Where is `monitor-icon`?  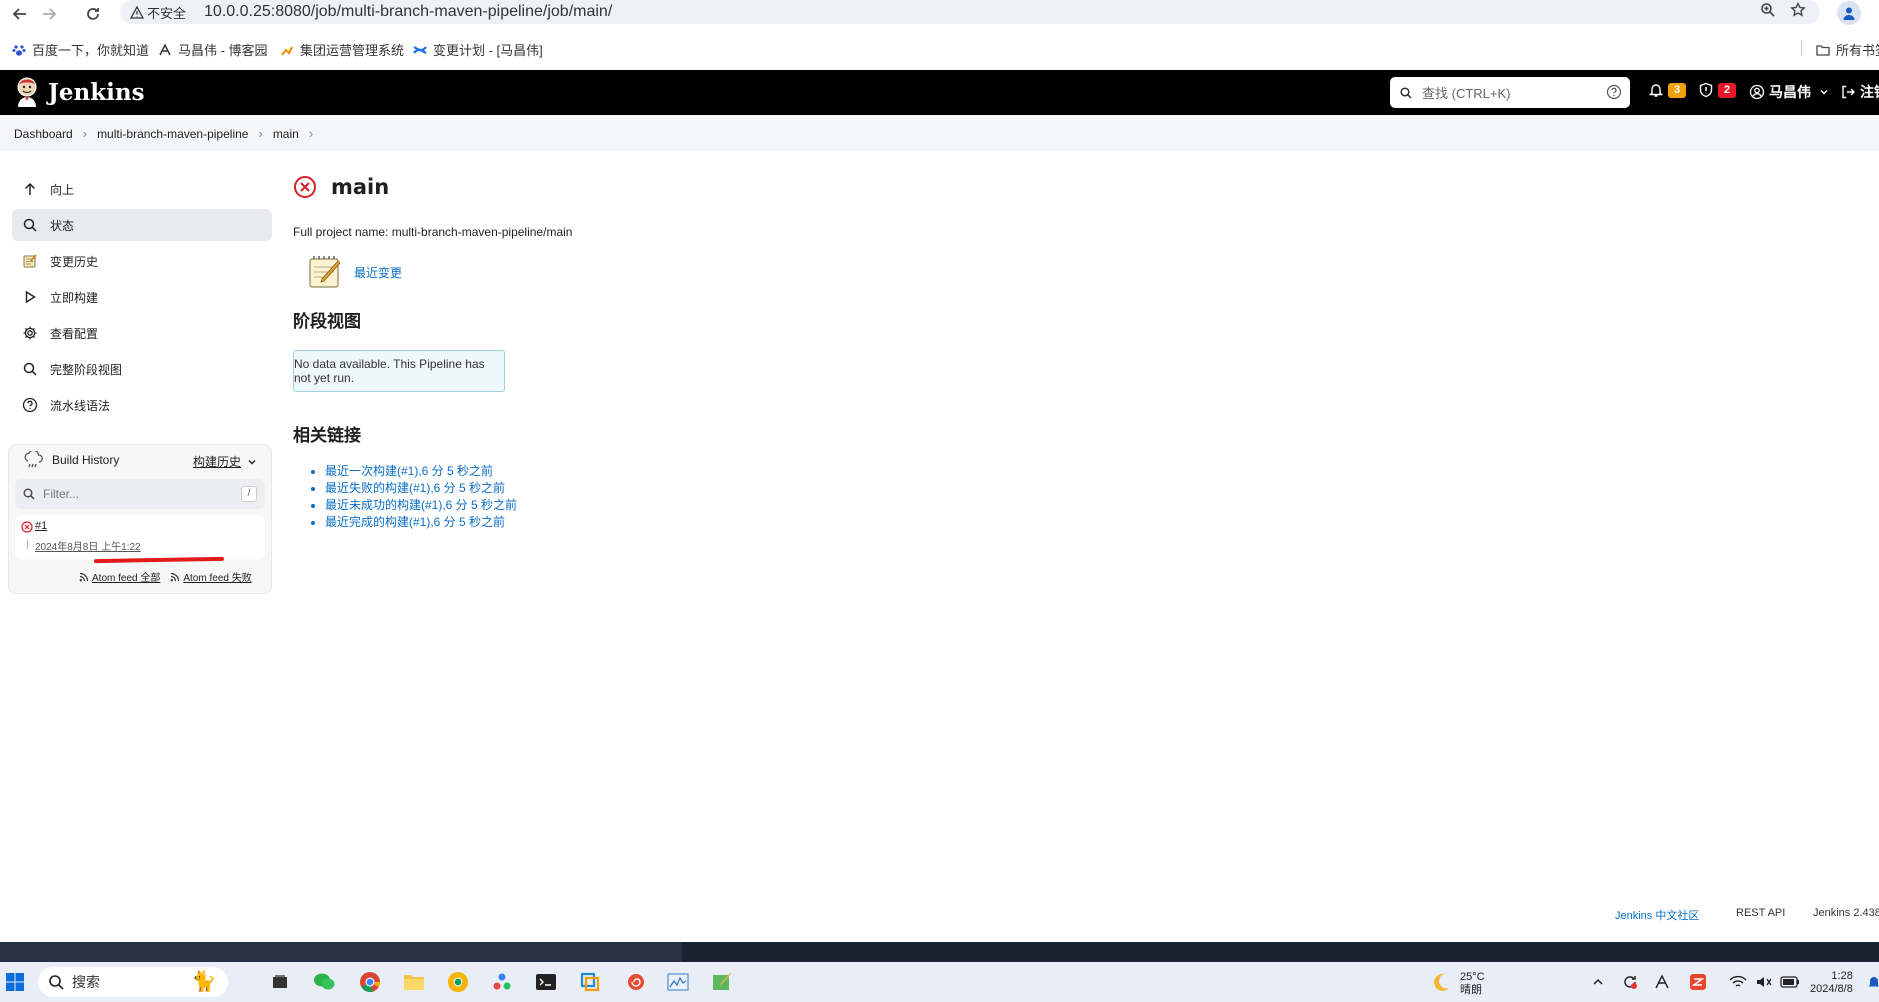
monitor-icon is located at coordinates (678, 982).